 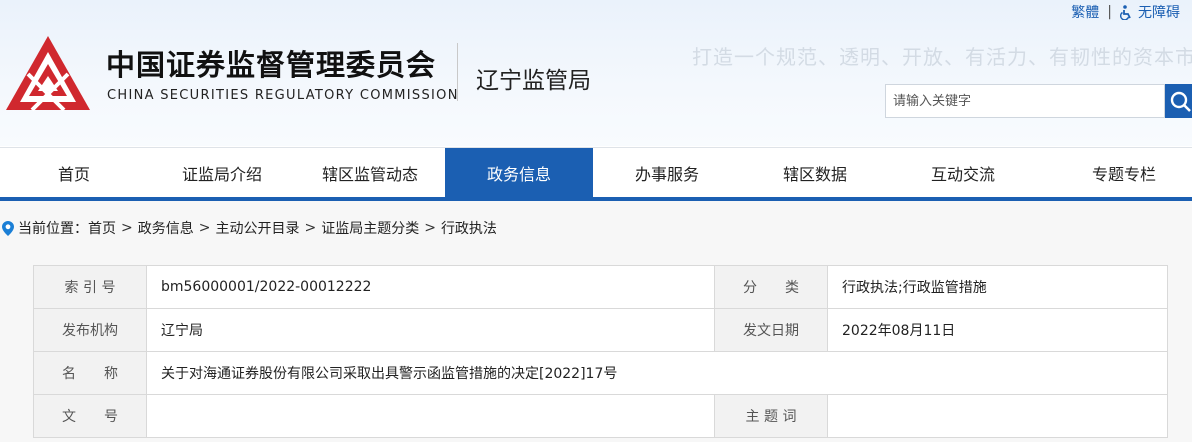 What do you see at coordinates (430, 287) in the screenshot?
I see `index-number-value: bm56000001/2022-00012222` at bounding box center [430, 287].